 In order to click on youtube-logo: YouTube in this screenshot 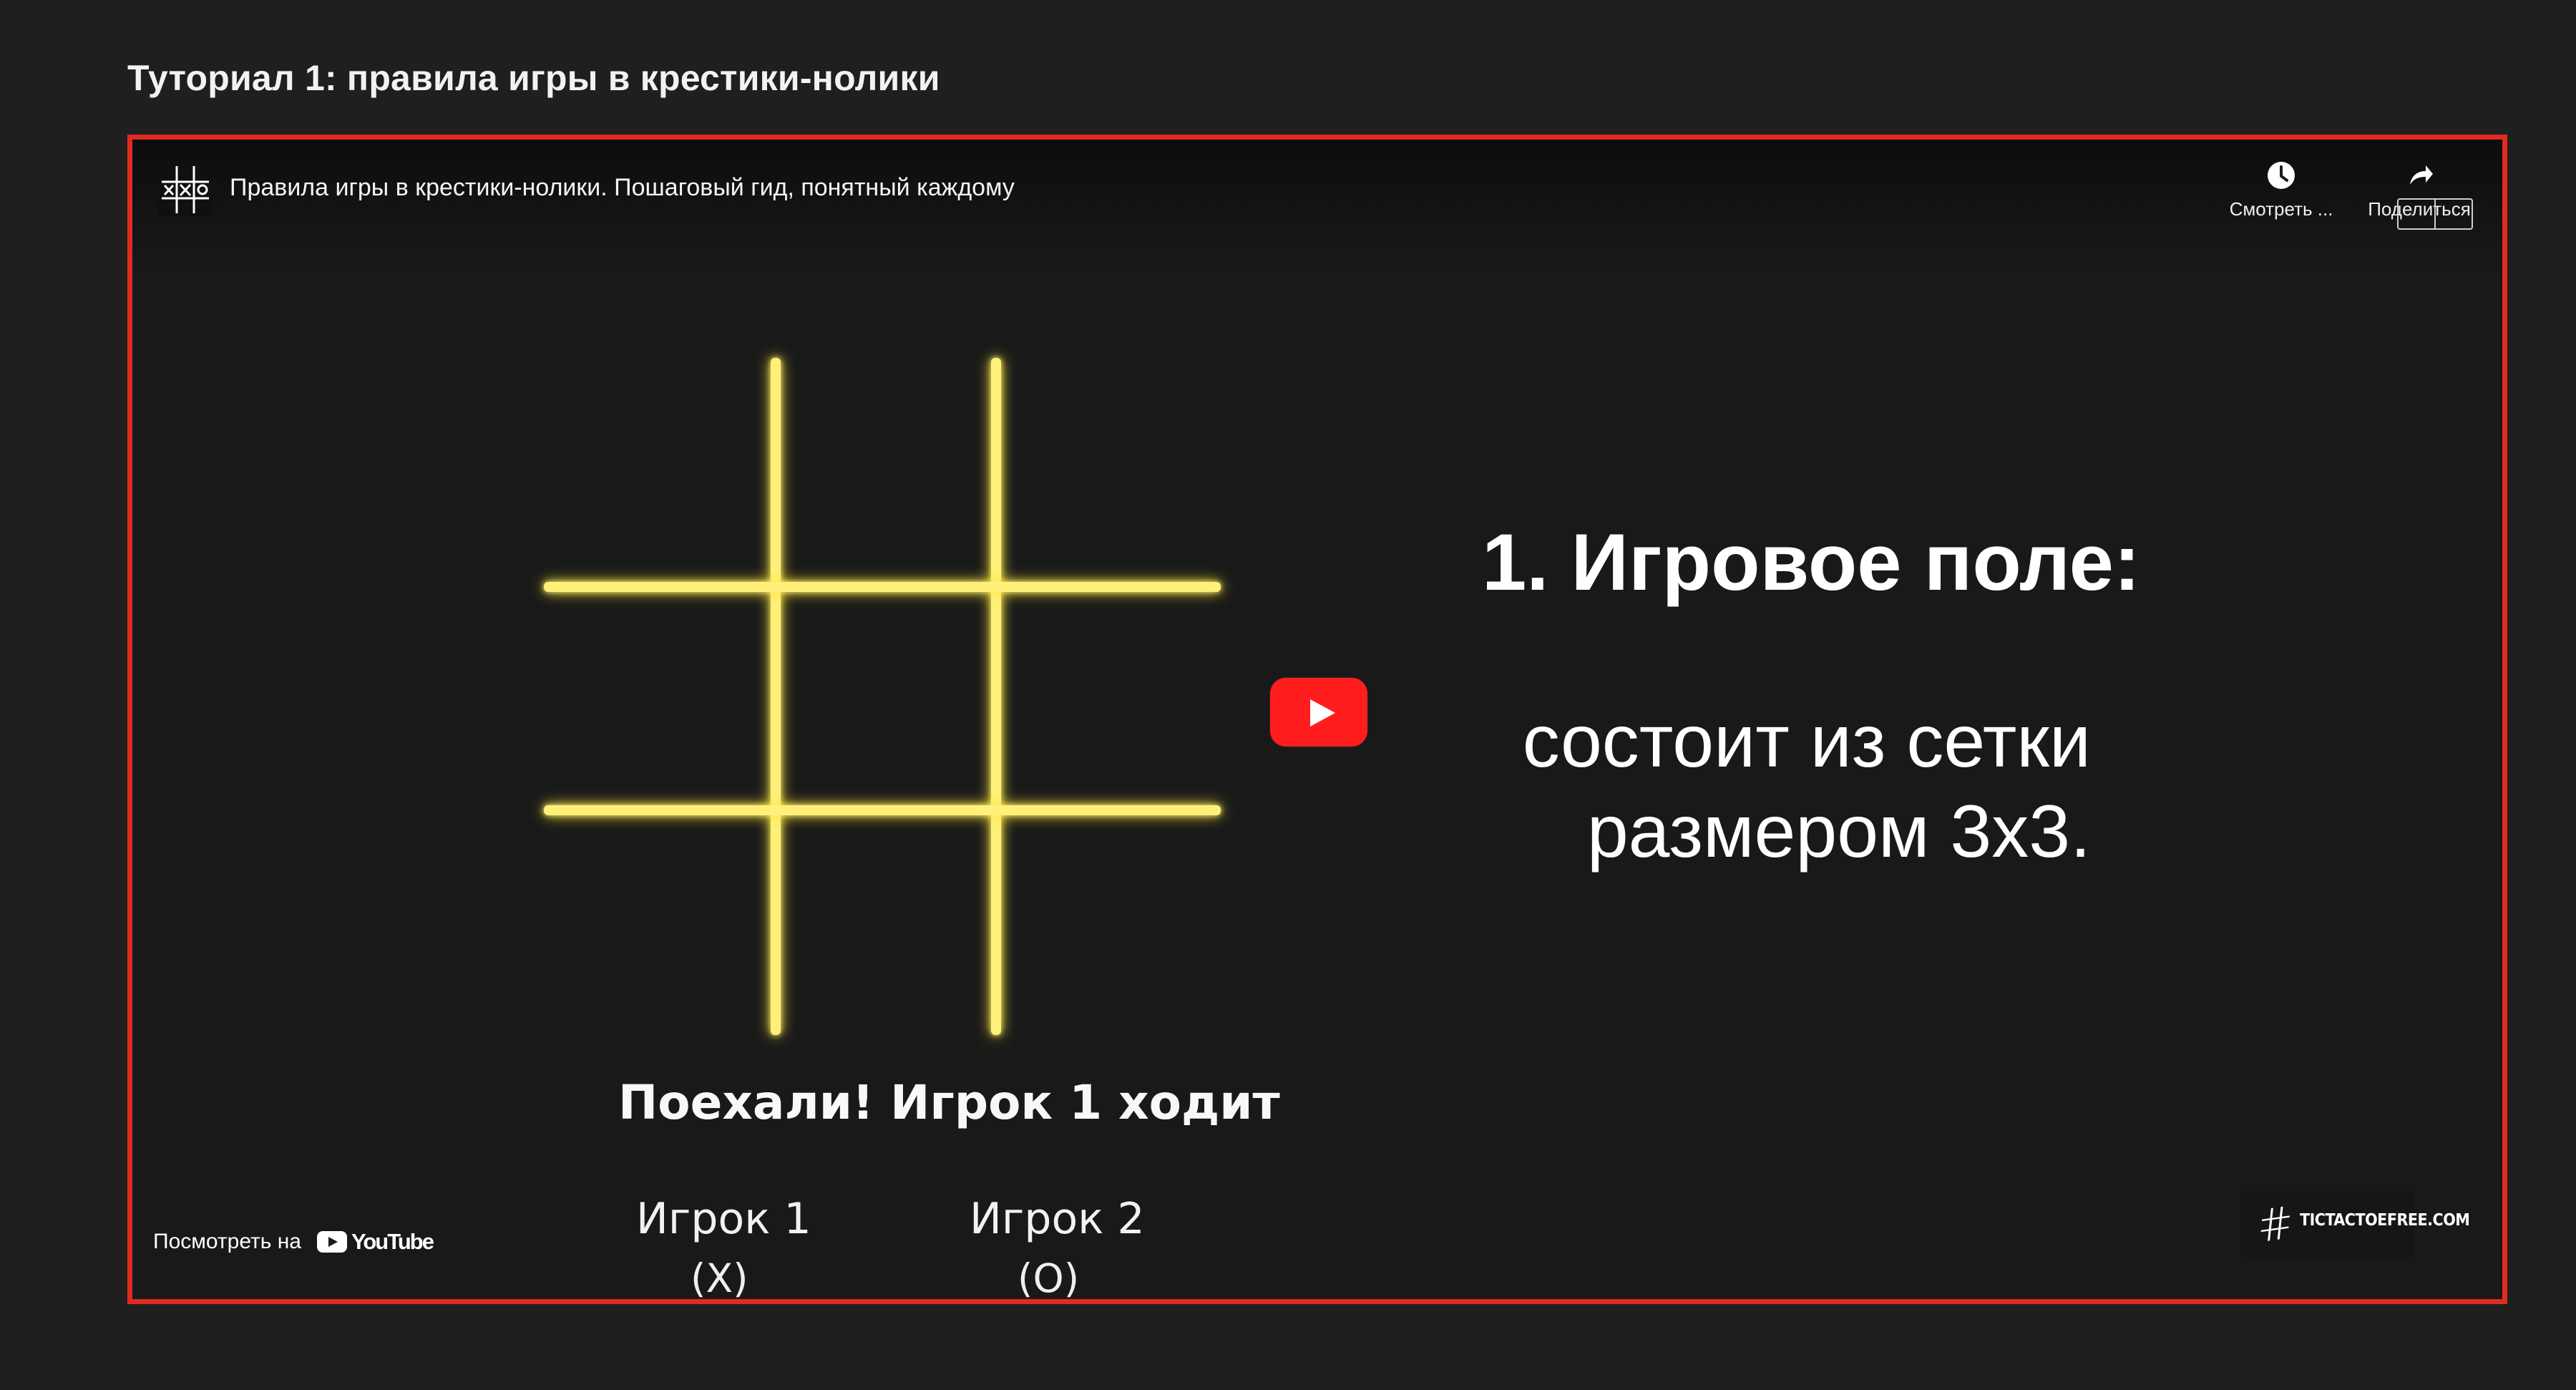, I will do `click(375, 1241)`.